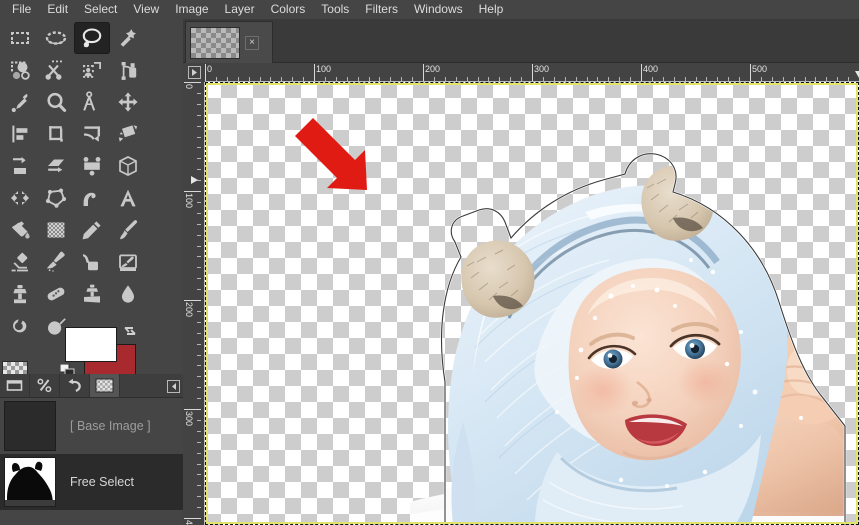 The height and width of the screenshot is (525, 859). I want to click on vertical-ruler: 0 100 200 300 400, so click(194, 303).